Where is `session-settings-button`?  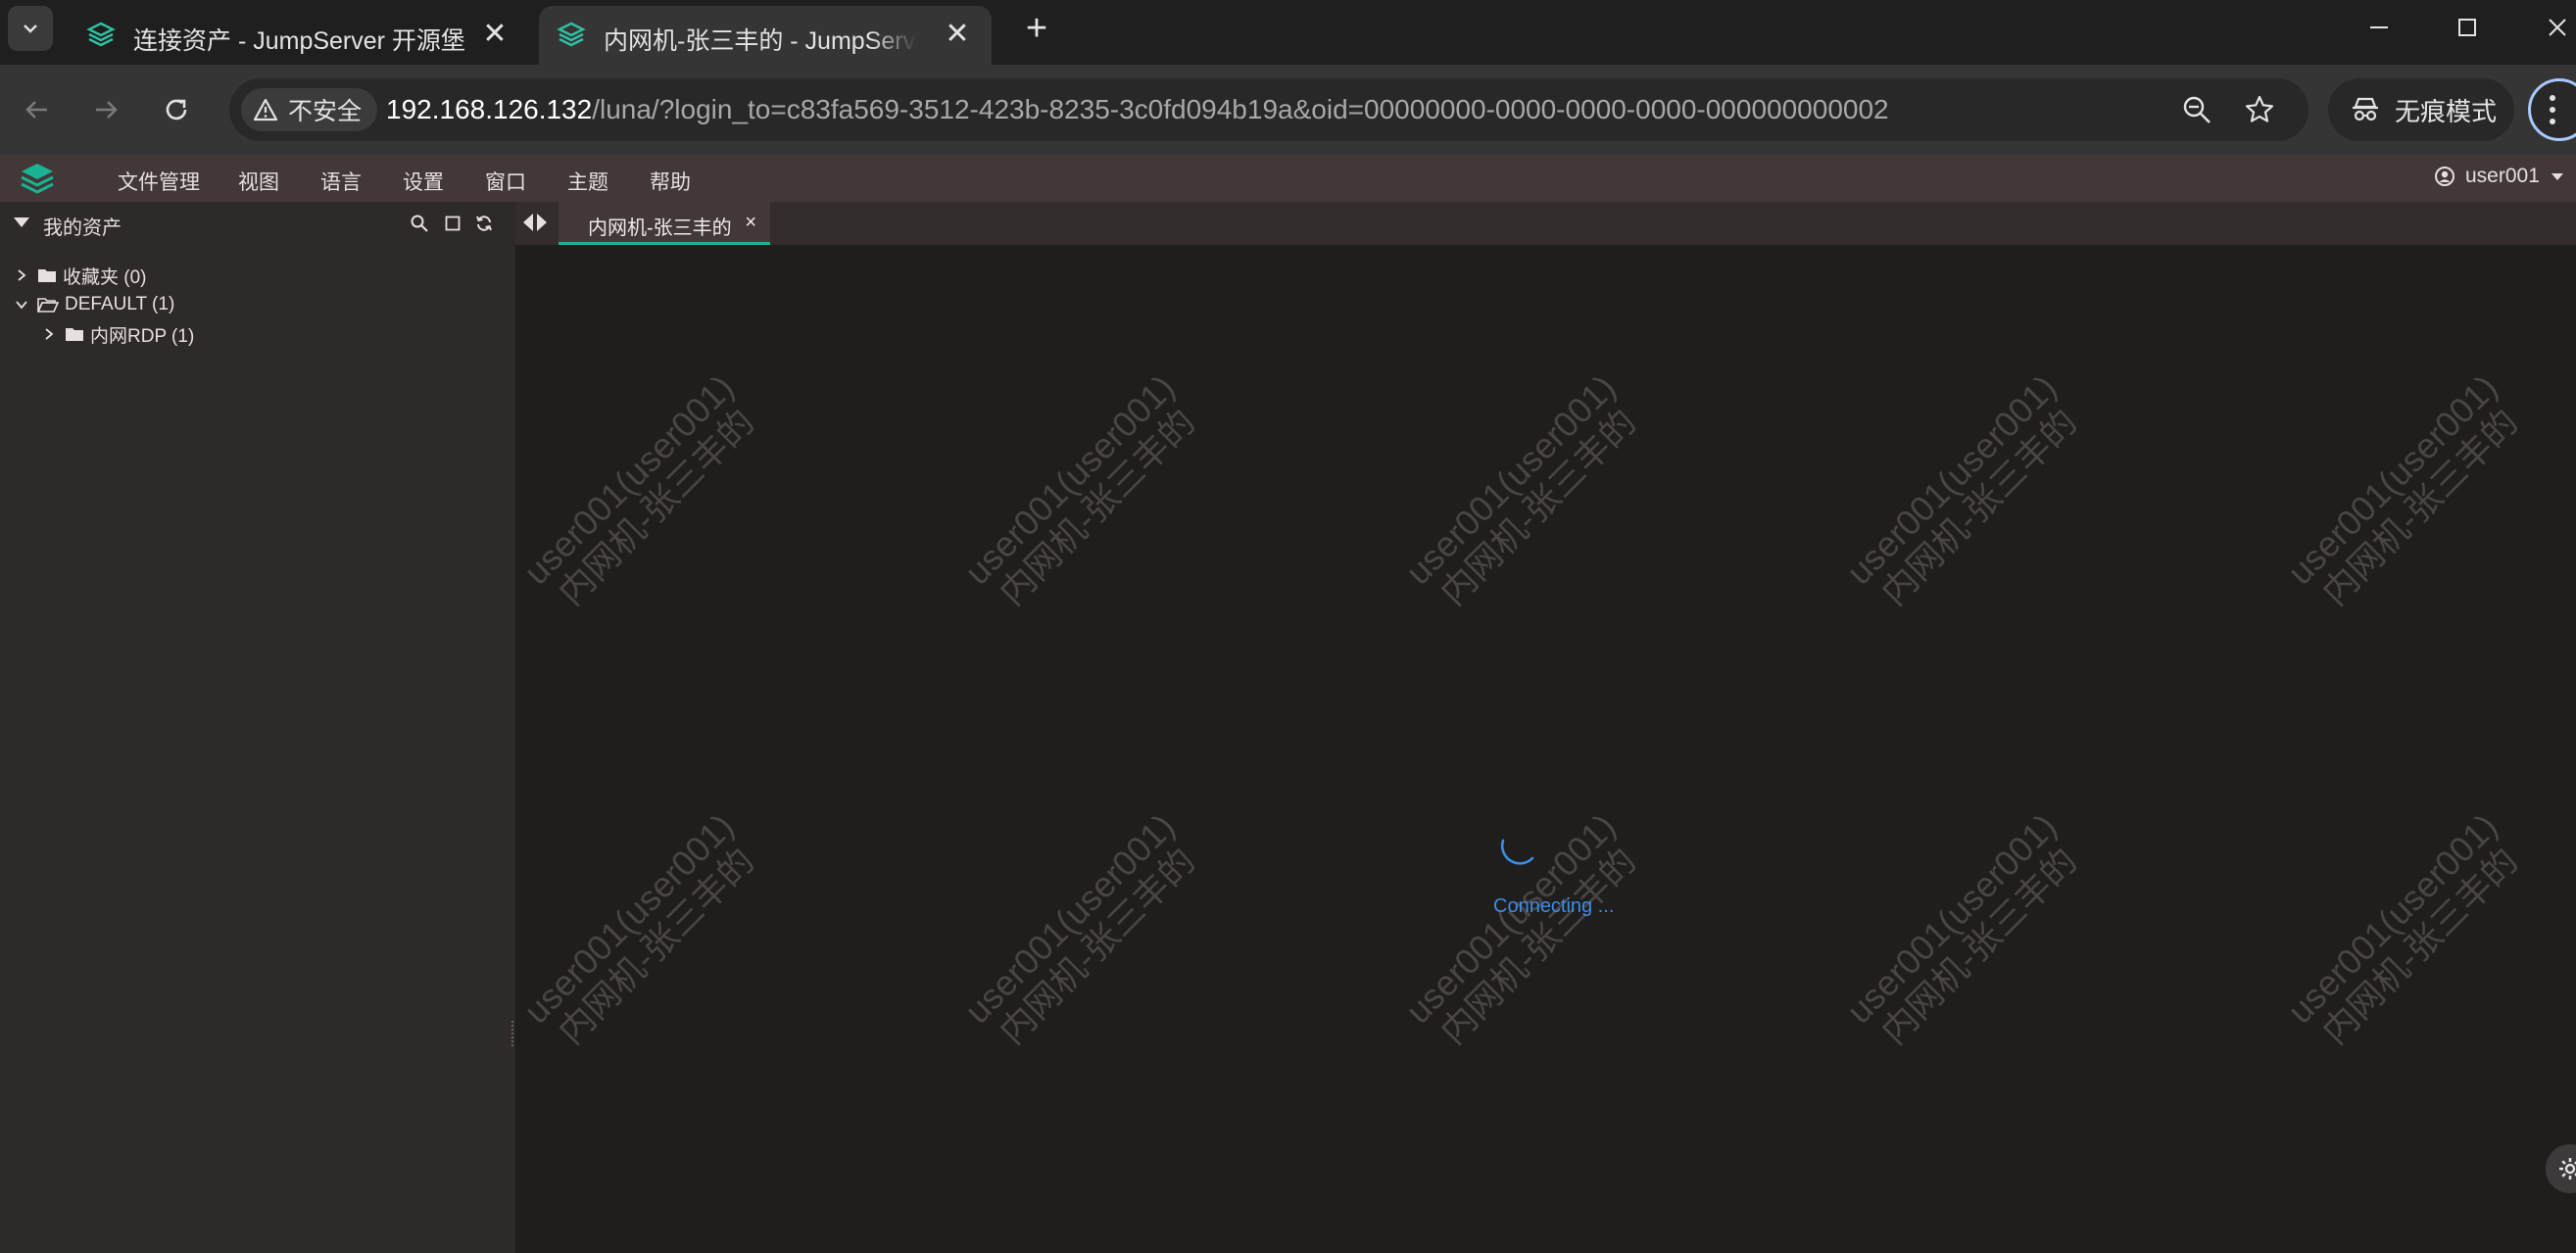
session-settings-button is located at coordinates (2561, 1168).